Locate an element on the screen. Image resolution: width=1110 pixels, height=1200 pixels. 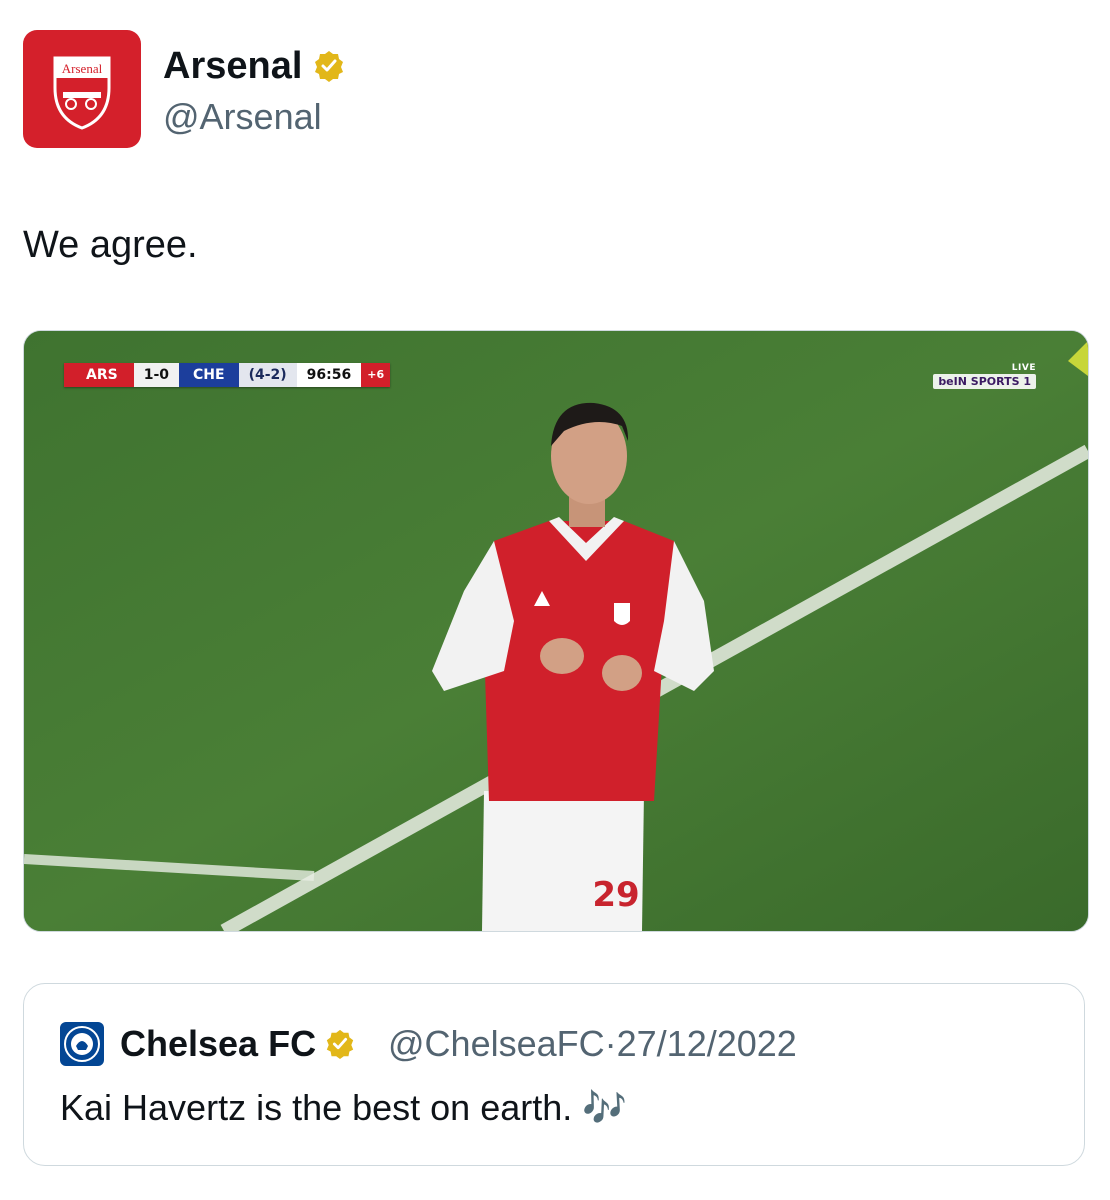
quoted-author-name: Chelsea FC is located at coordinates (238, 1044).